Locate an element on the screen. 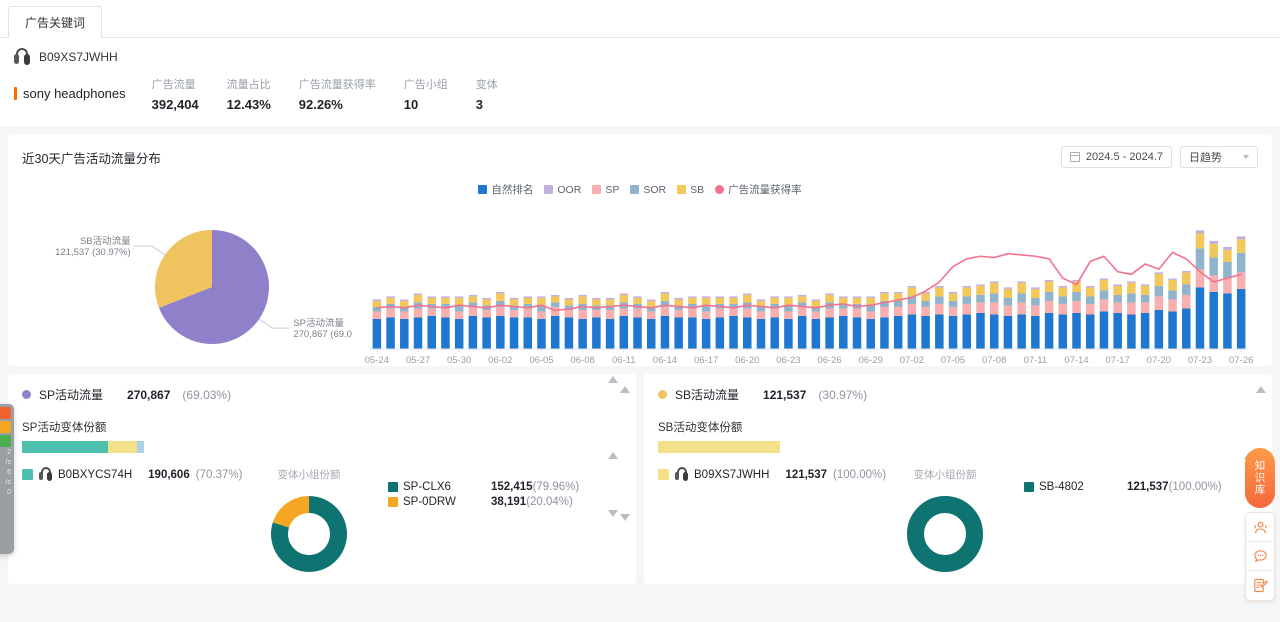  svg-text: 06-23 is located at coordinates (788, 360).